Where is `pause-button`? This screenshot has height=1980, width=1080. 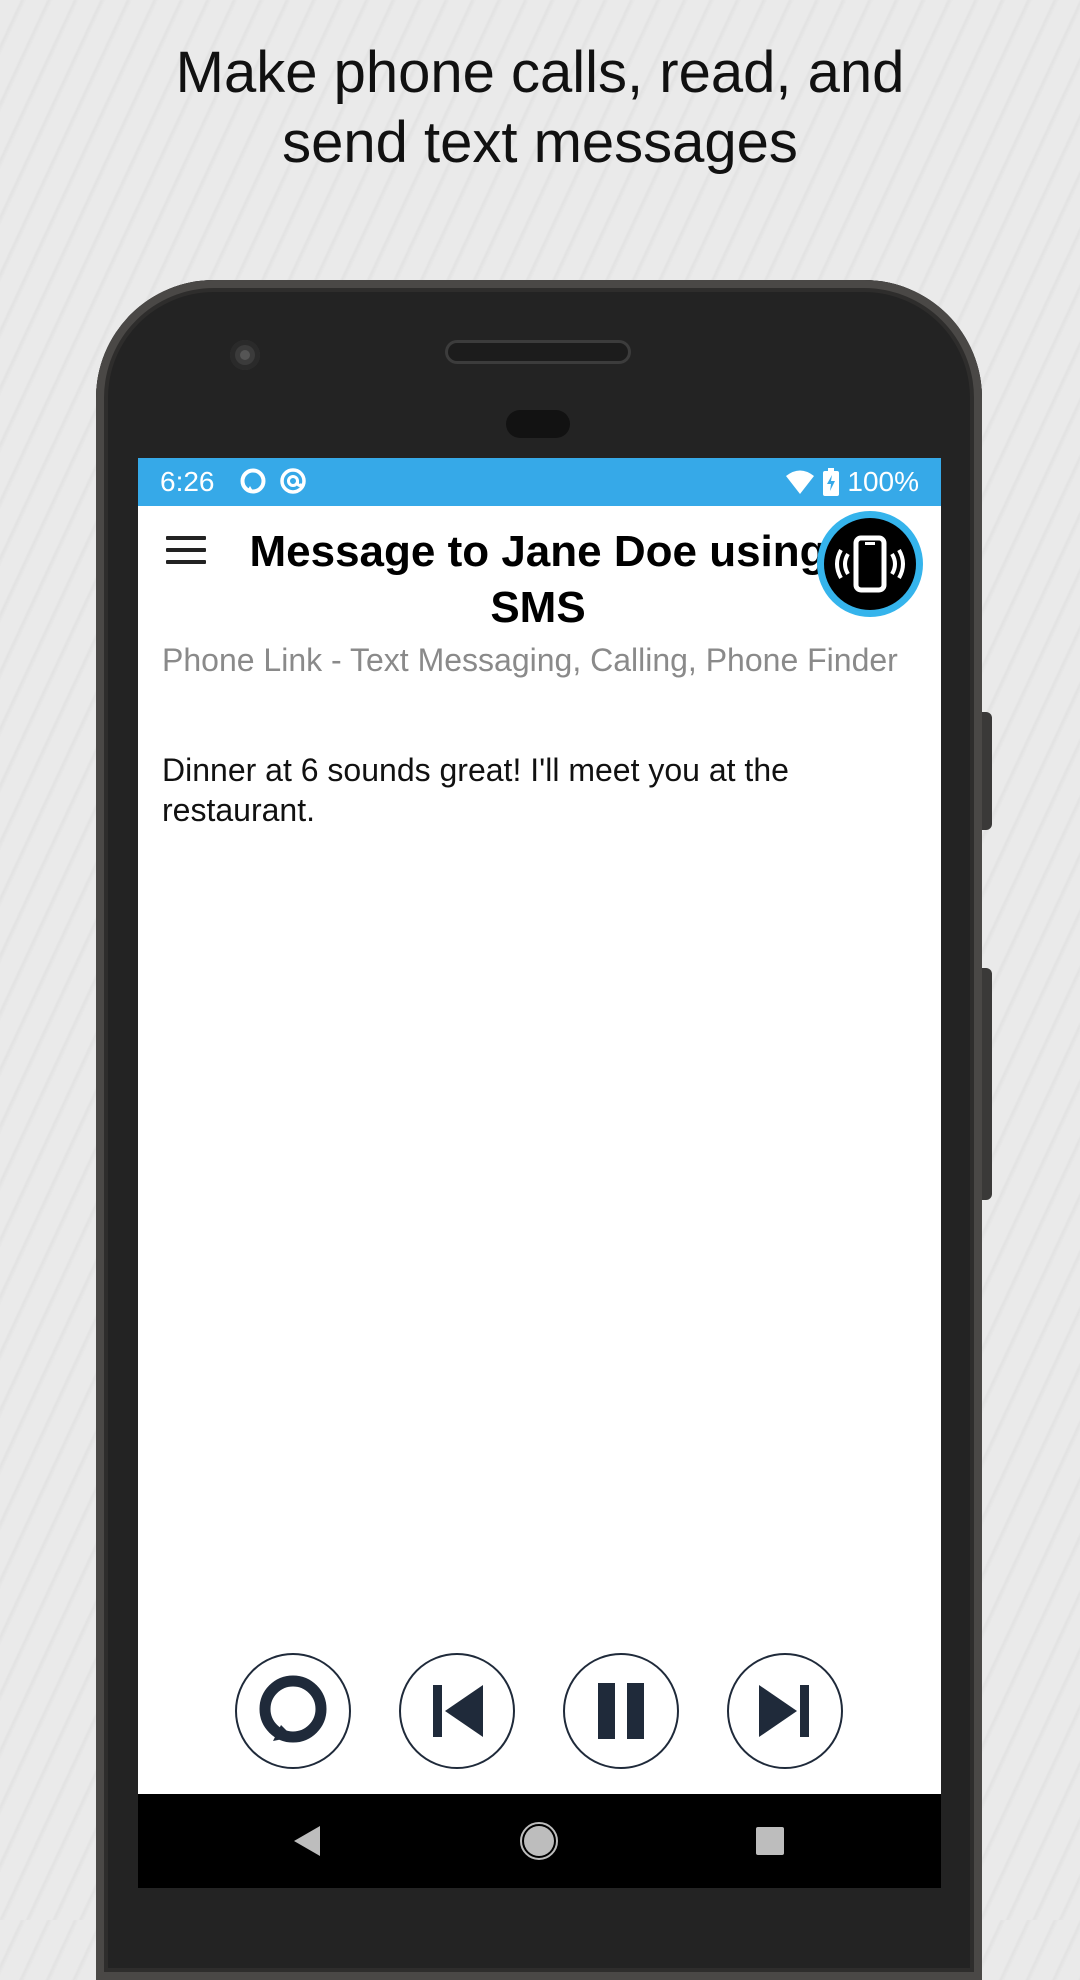
pause-button is located at coordinates (621, 1711).